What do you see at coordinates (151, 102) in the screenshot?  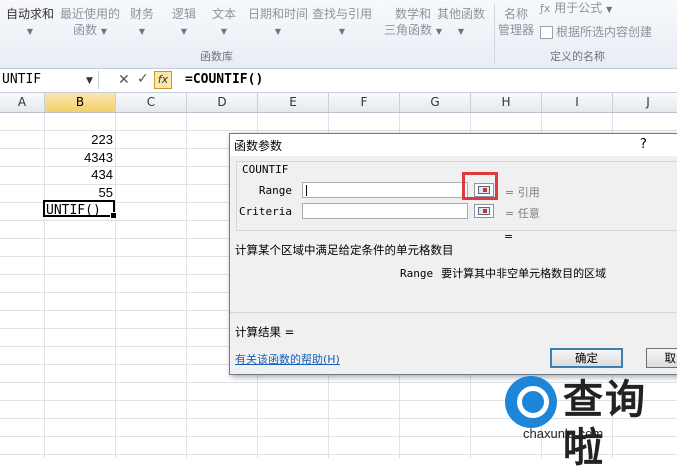 I see `column-header-c: C` at bounding box center [151, 102].